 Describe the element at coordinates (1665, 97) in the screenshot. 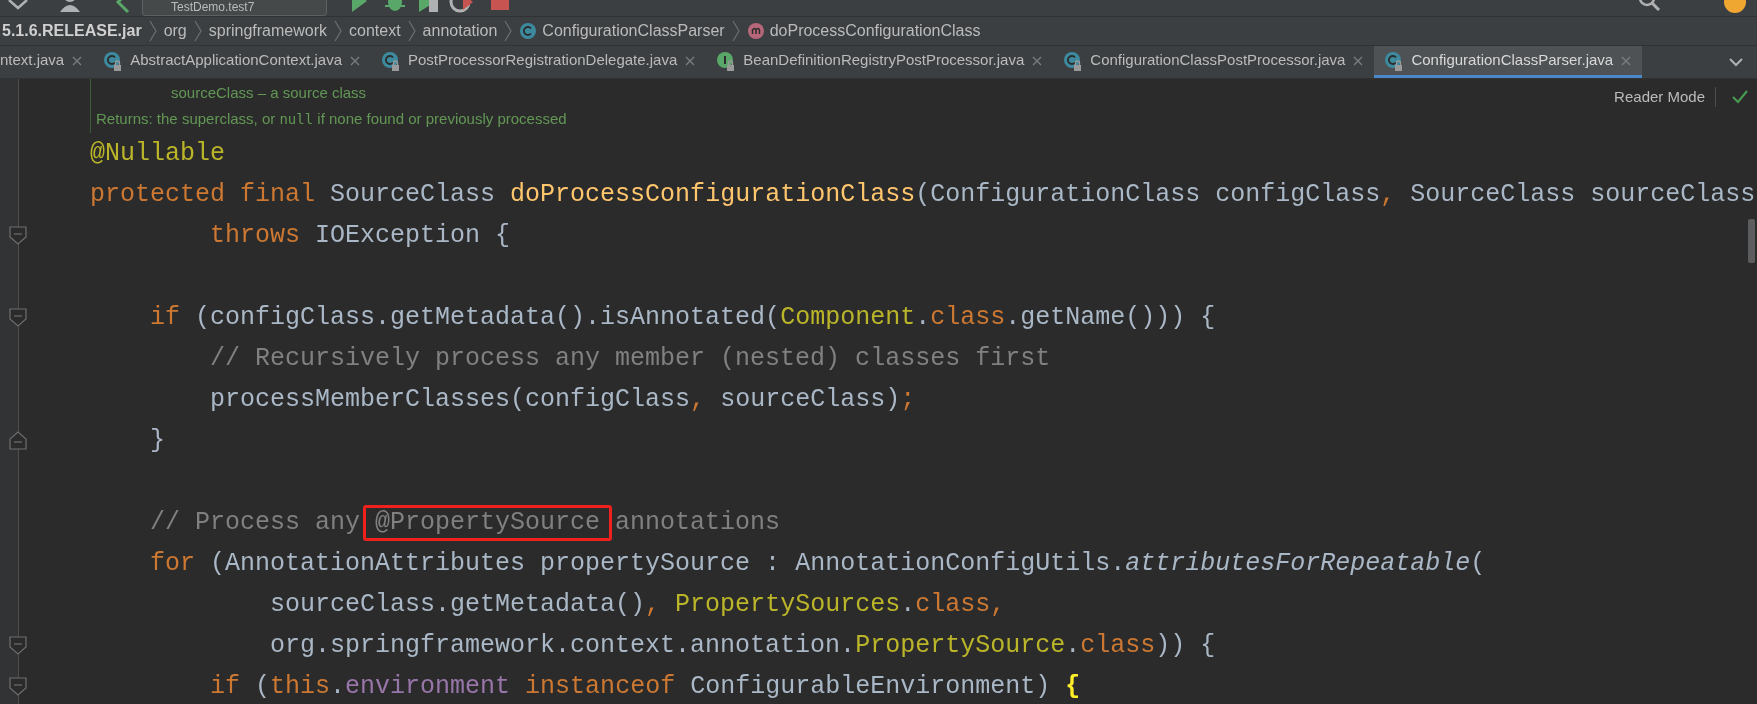

I see `reader-mode-link: Reader Mode` at that location.